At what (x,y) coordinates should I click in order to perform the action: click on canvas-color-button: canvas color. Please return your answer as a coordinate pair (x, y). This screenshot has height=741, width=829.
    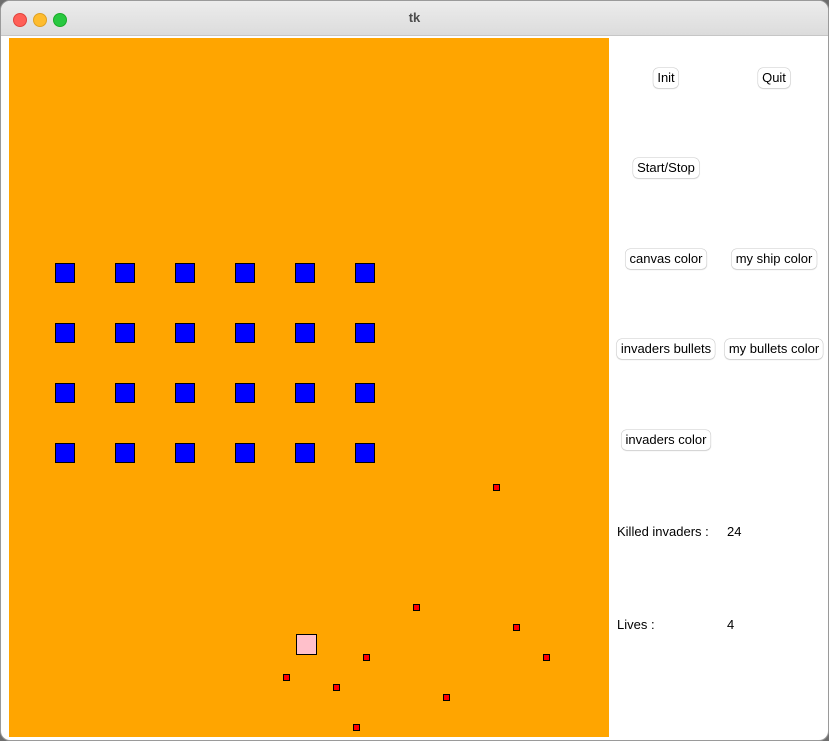
    Looking at the image, I should click on (666, 259).